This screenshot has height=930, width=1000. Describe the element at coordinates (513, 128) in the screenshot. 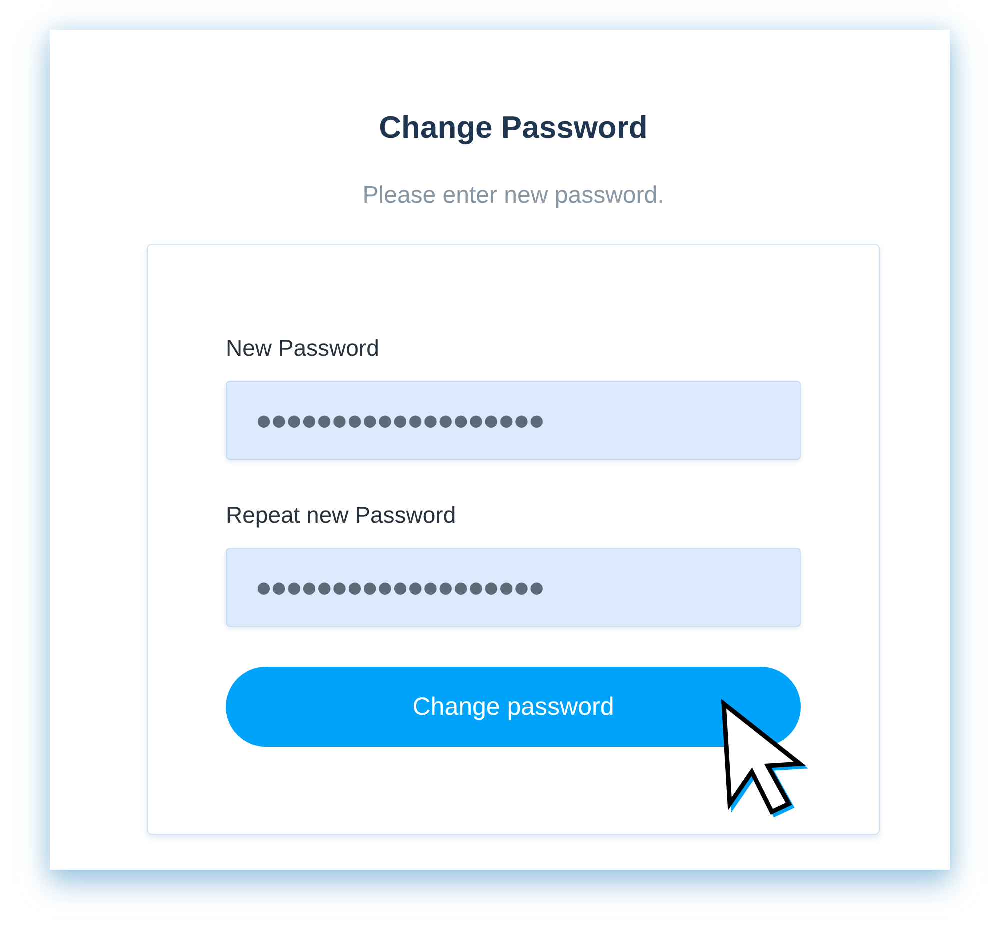

I see `page-title: Change Password` at that location.